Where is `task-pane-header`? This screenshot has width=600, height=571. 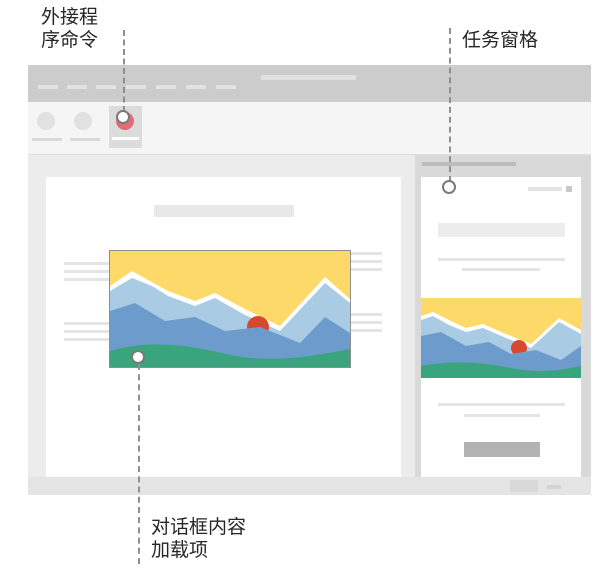
task-pane-header is located at coordinates (469, 164).